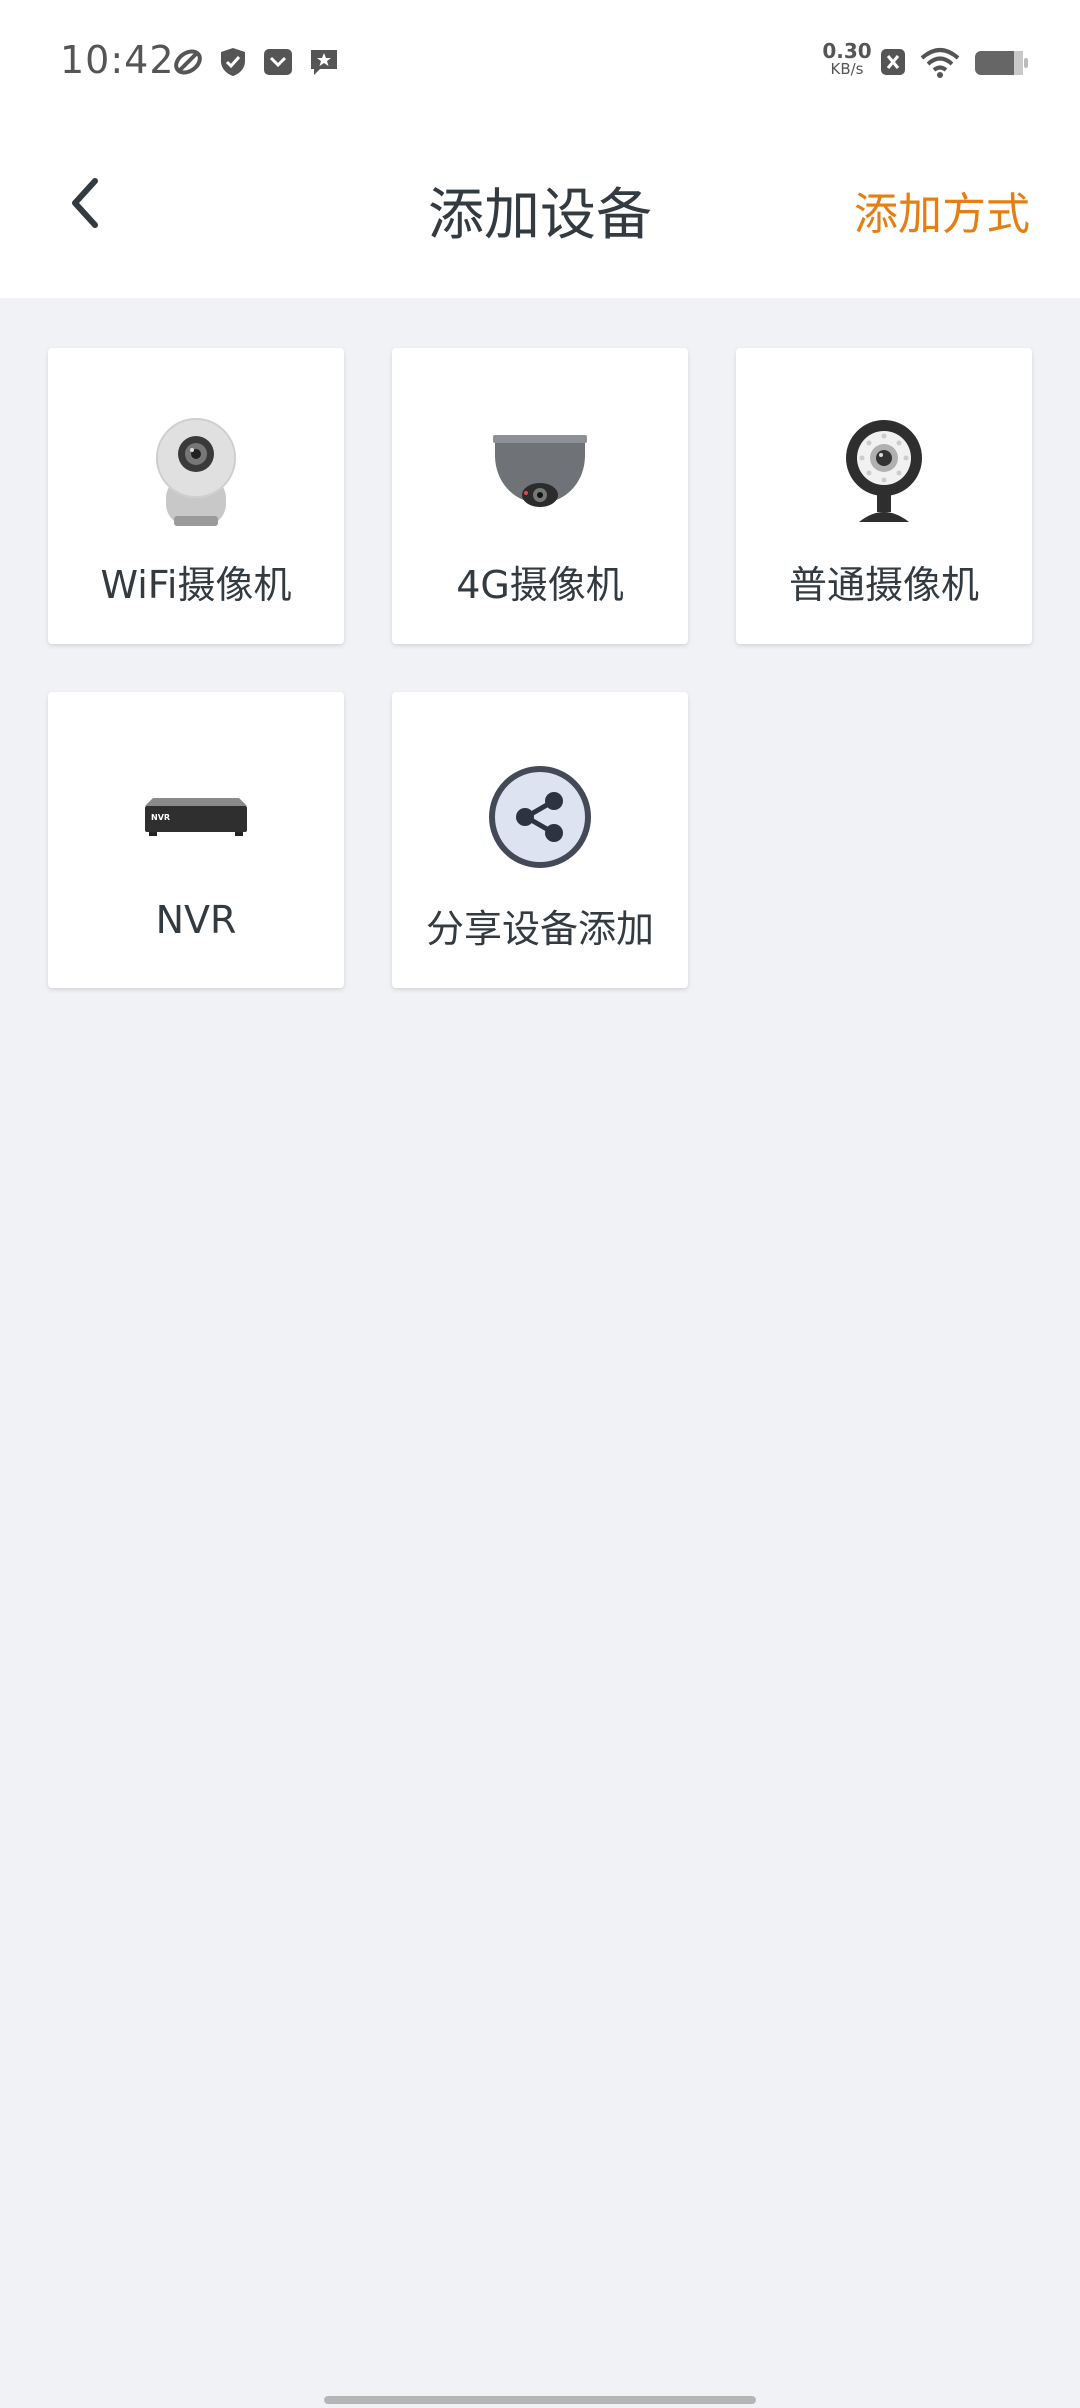 The width and height of the screenshot is (1080, 2408). What do you see at coordinates (196, 473) in the screenshot?
I see `wifi-camera-icon` at bounding box center [196, 473].